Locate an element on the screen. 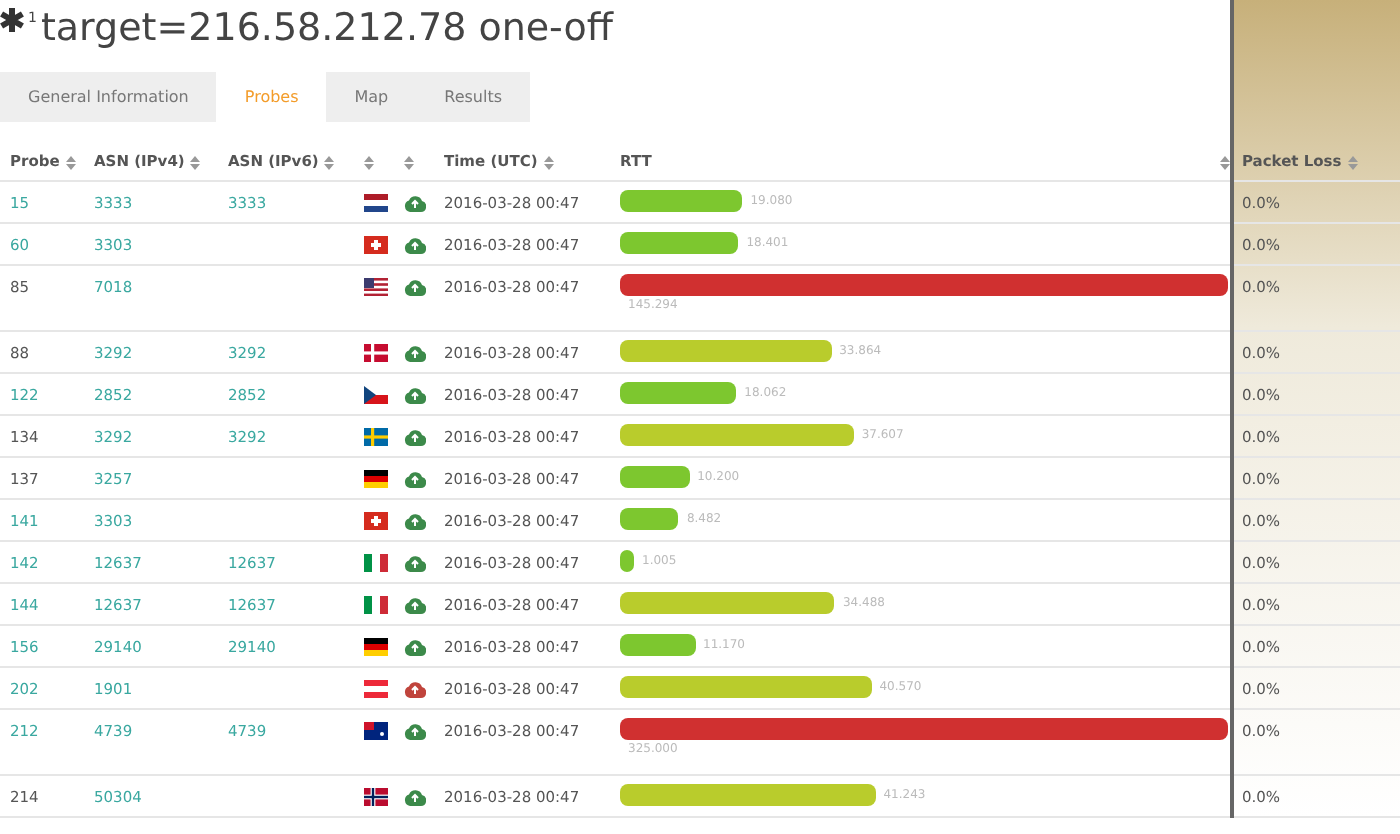 The width and height of the screenshot is (1400, 834). tab: General Information is located at coordinates (108, 97).